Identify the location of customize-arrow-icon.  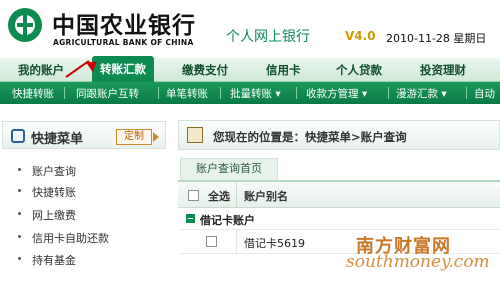
(156, 137).